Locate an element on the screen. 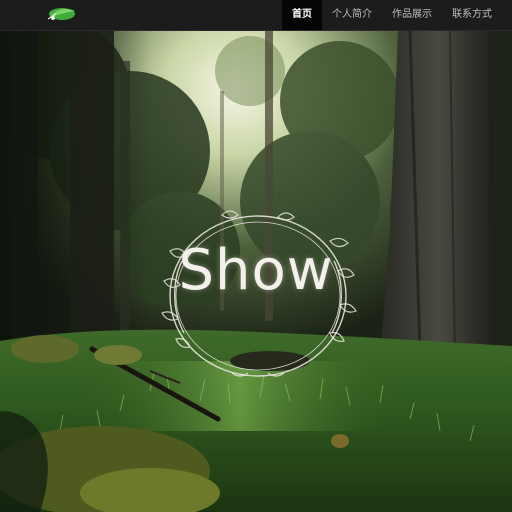 This screenshot has height=512, width=512. nav-item-contact: 联系方式 is located at coordinates (472, 15).